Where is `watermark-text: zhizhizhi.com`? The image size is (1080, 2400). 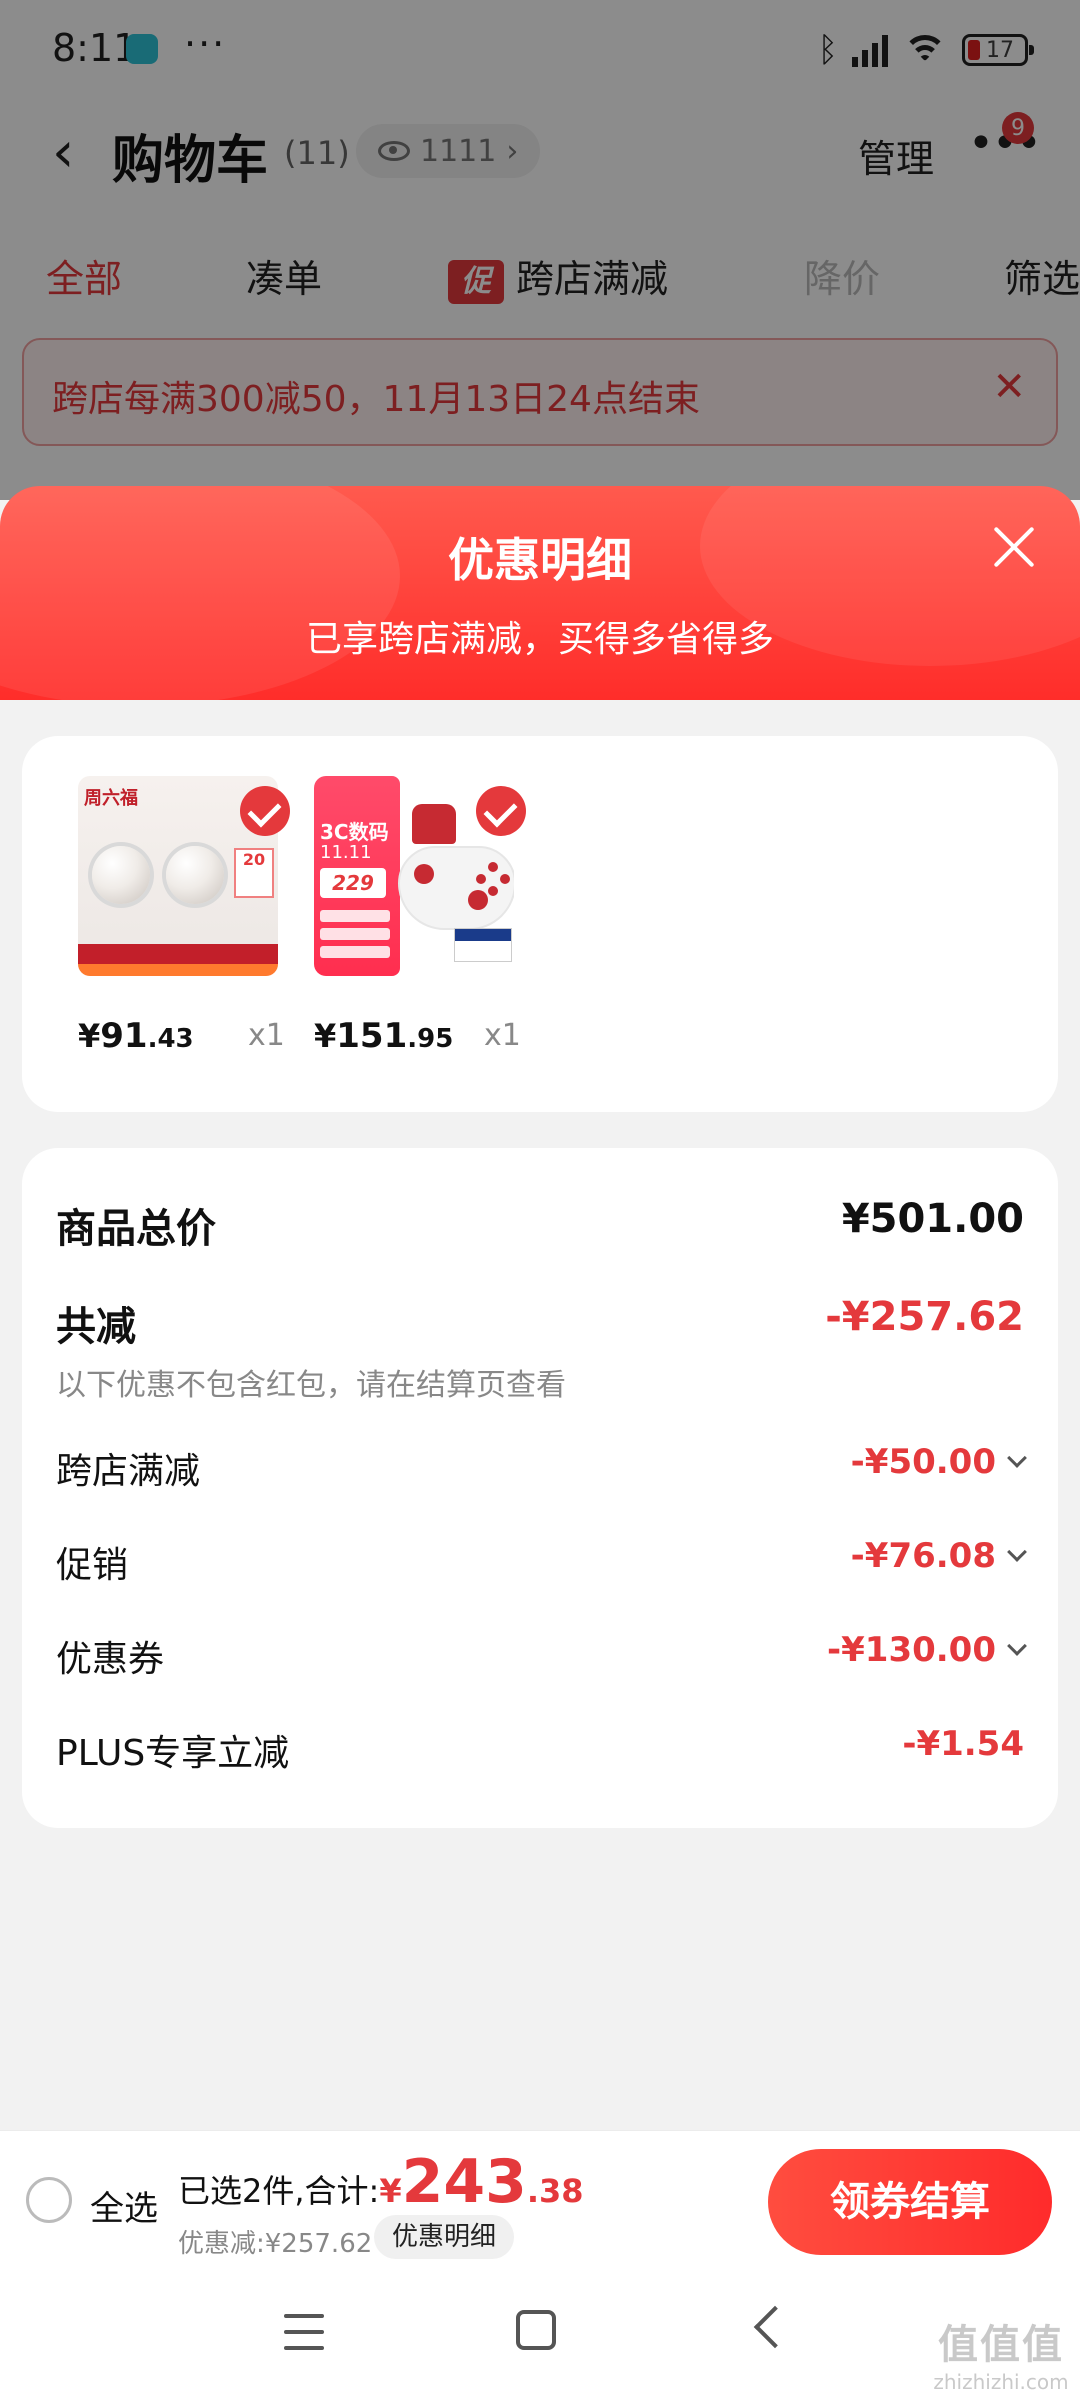
watermark-text: zhizhizhi.com is located at coordinates (1001, 2382).